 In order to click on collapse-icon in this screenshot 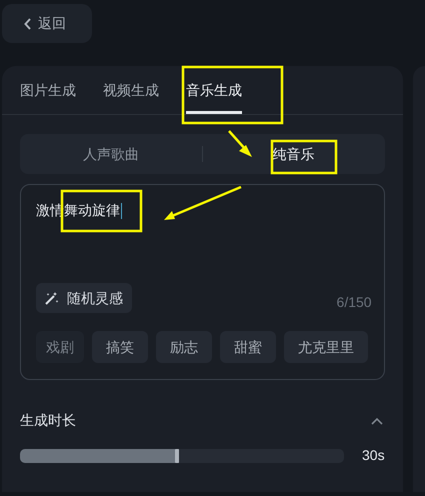, I will do `click(376, 420)`.